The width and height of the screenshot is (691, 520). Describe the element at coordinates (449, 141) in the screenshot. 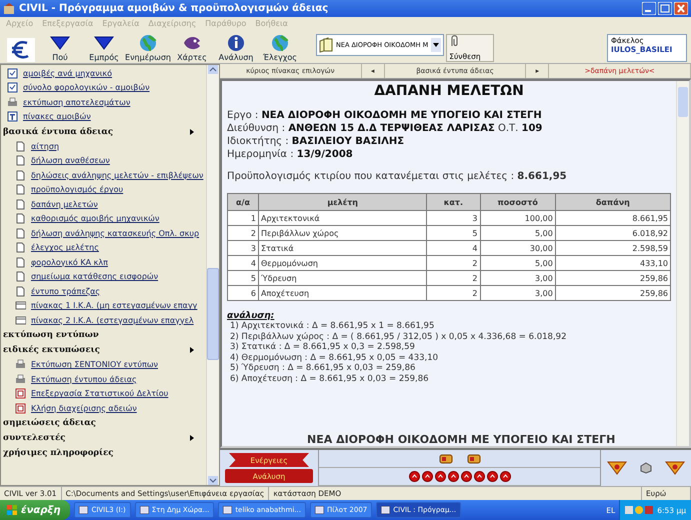

I see `document-field: Ιδιοκτήτης : ΒΑΣΙΛΕΙΟΥ ΒΑΣΙΛΗΣ` at that location.